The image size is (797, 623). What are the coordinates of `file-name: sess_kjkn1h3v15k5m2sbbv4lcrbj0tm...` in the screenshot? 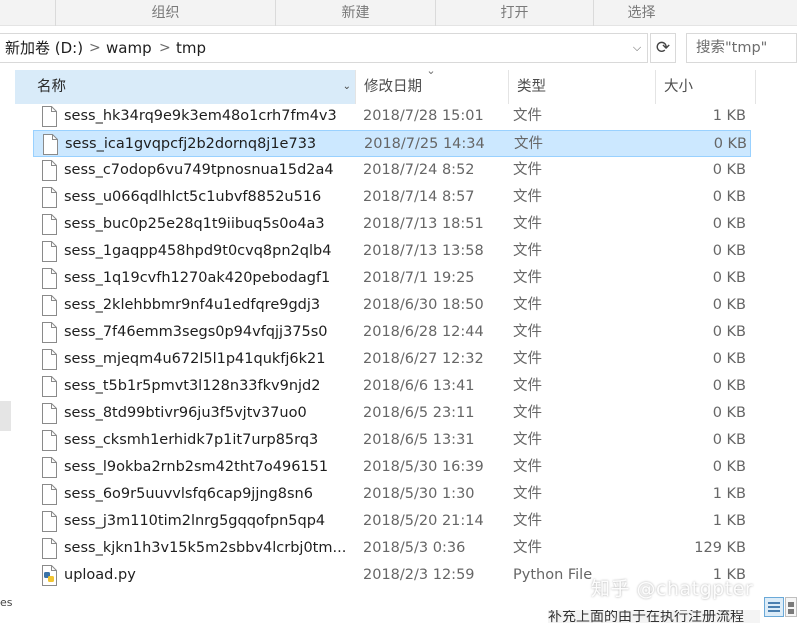 It's located at (205, 548).